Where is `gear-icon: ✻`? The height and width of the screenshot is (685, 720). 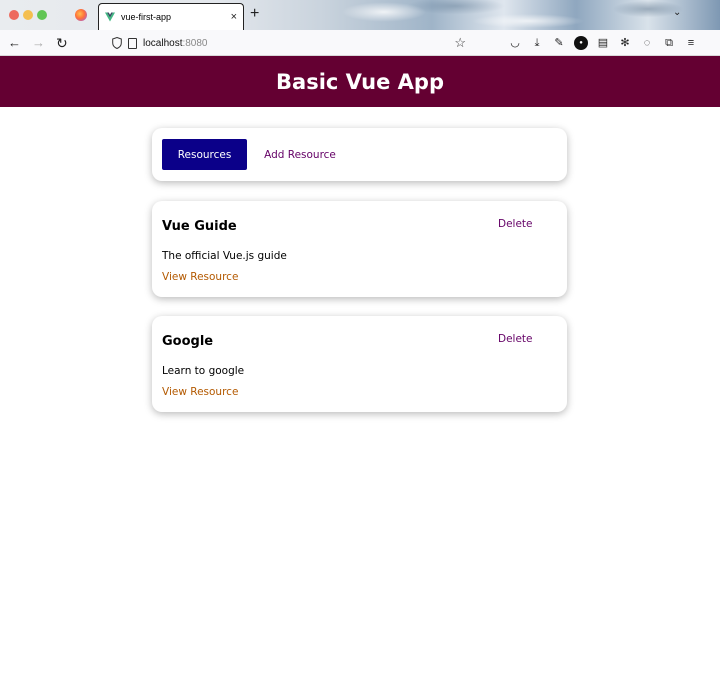 gear-icon: ✻ is located at coordinates (625, 43).